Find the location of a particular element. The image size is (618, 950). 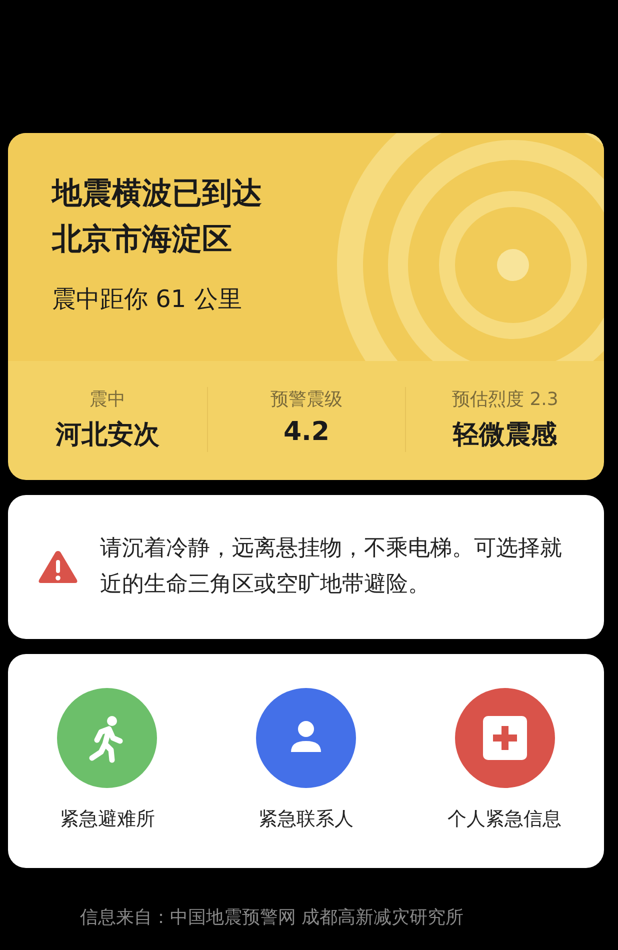

stat-label: 震中 is located at coordinates (107, 399).